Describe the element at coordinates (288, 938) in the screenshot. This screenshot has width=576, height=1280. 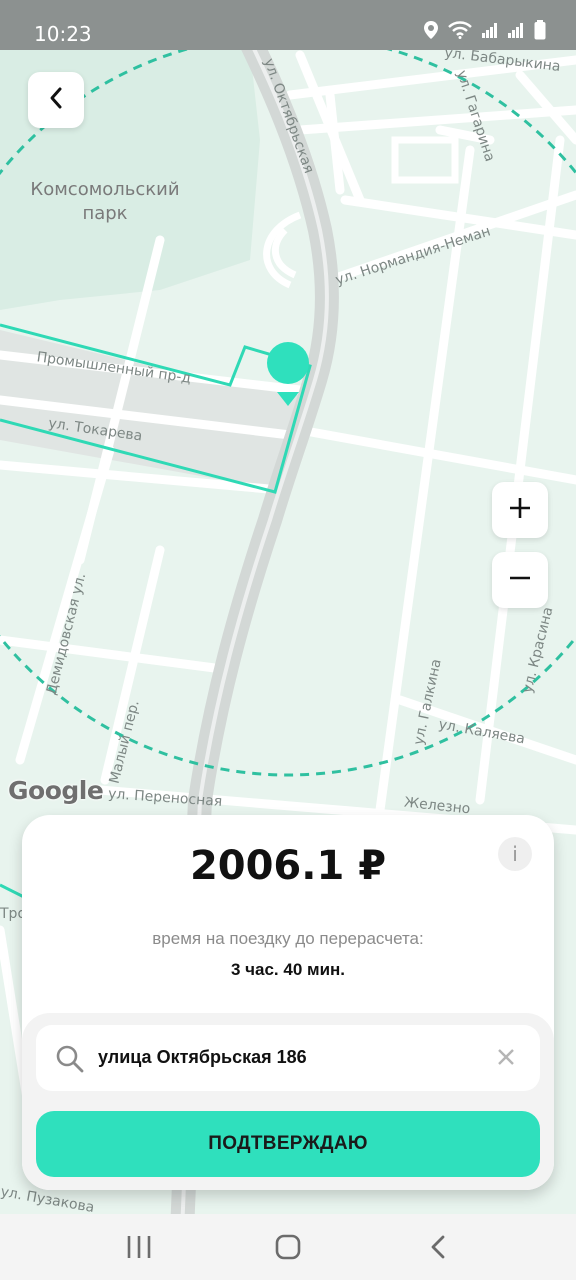
I see `trip-time-caption: время на поездку до перерасчета:` at that location.